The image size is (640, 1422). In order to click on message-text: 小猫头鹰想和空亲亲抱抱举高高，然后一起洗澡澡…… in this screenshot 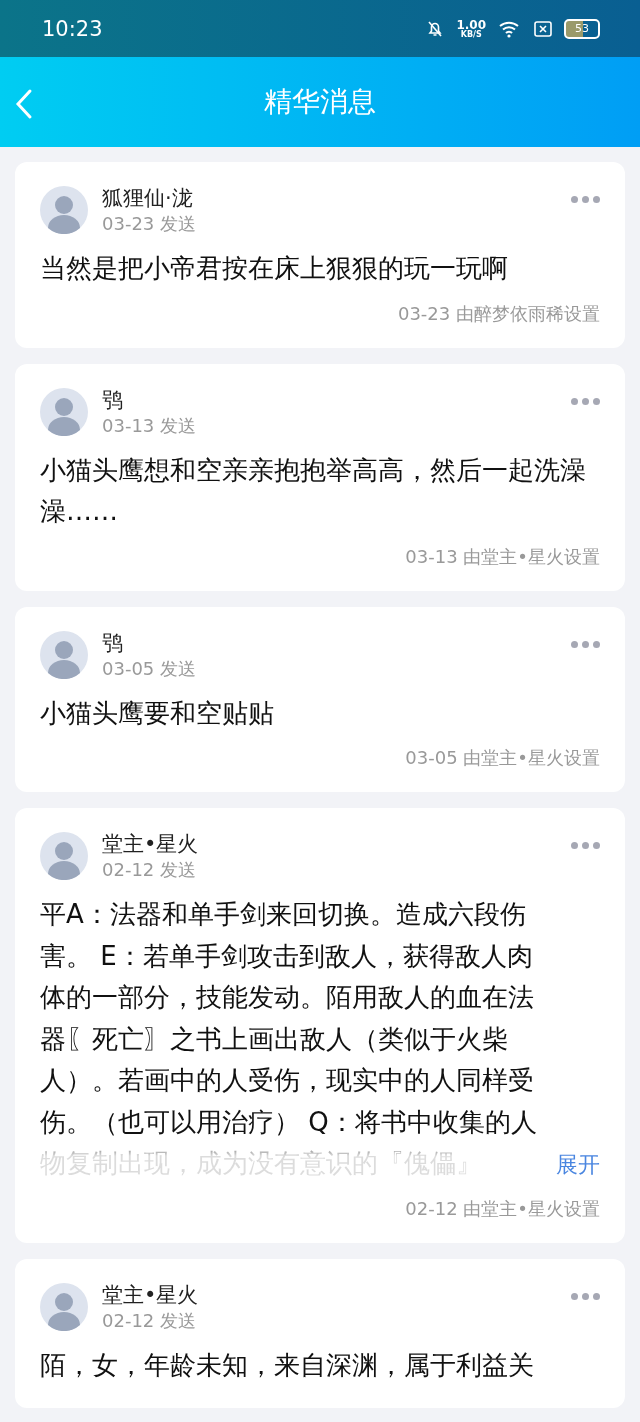, I will do `click(313, 490)`.